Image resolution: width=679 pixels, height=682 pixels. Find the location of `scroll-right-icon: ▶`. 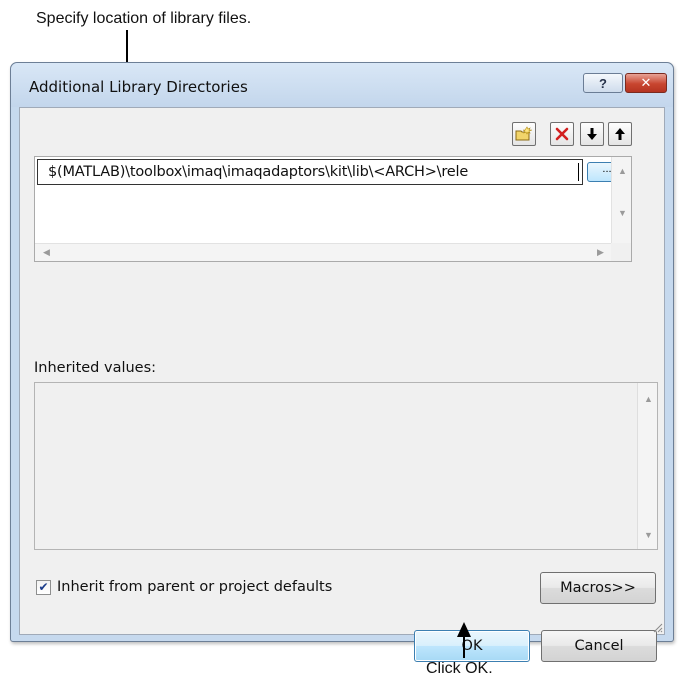

scroll-right-icon: ▶ is located at coordinates (600, 252).